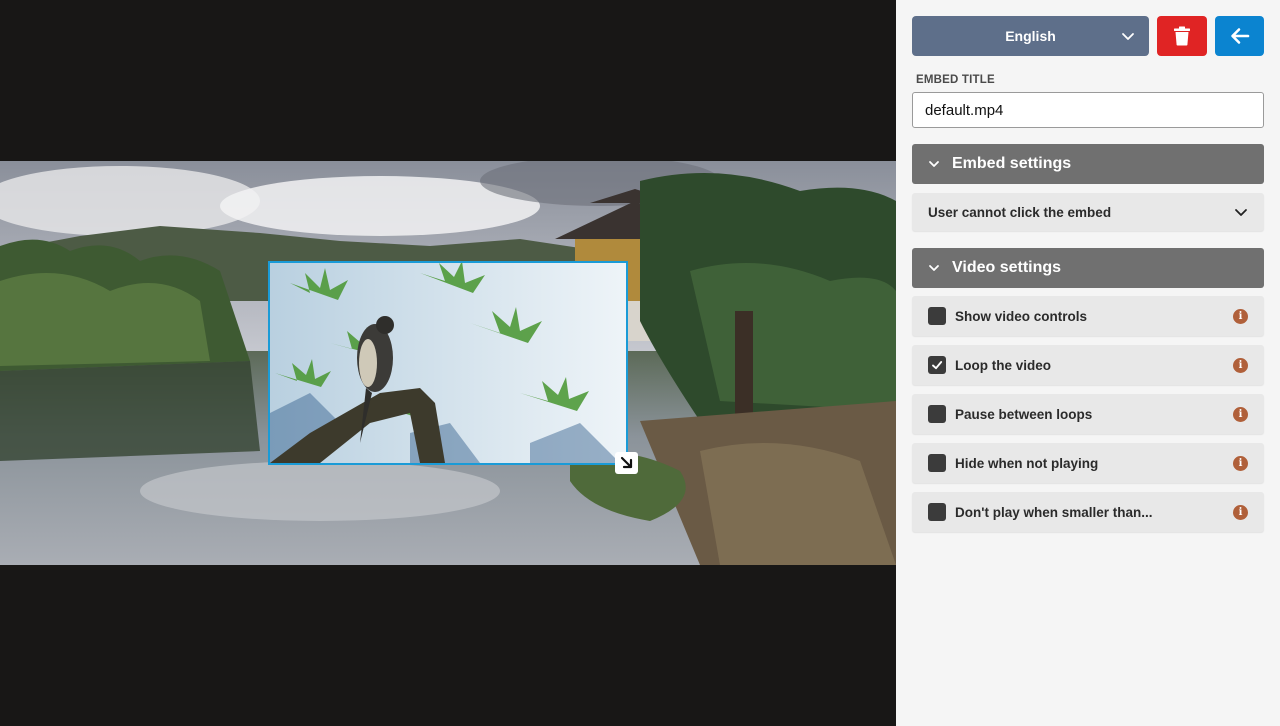  I want to click on option-pause-between-loops: Pause between loops i, so click(1088, 414).